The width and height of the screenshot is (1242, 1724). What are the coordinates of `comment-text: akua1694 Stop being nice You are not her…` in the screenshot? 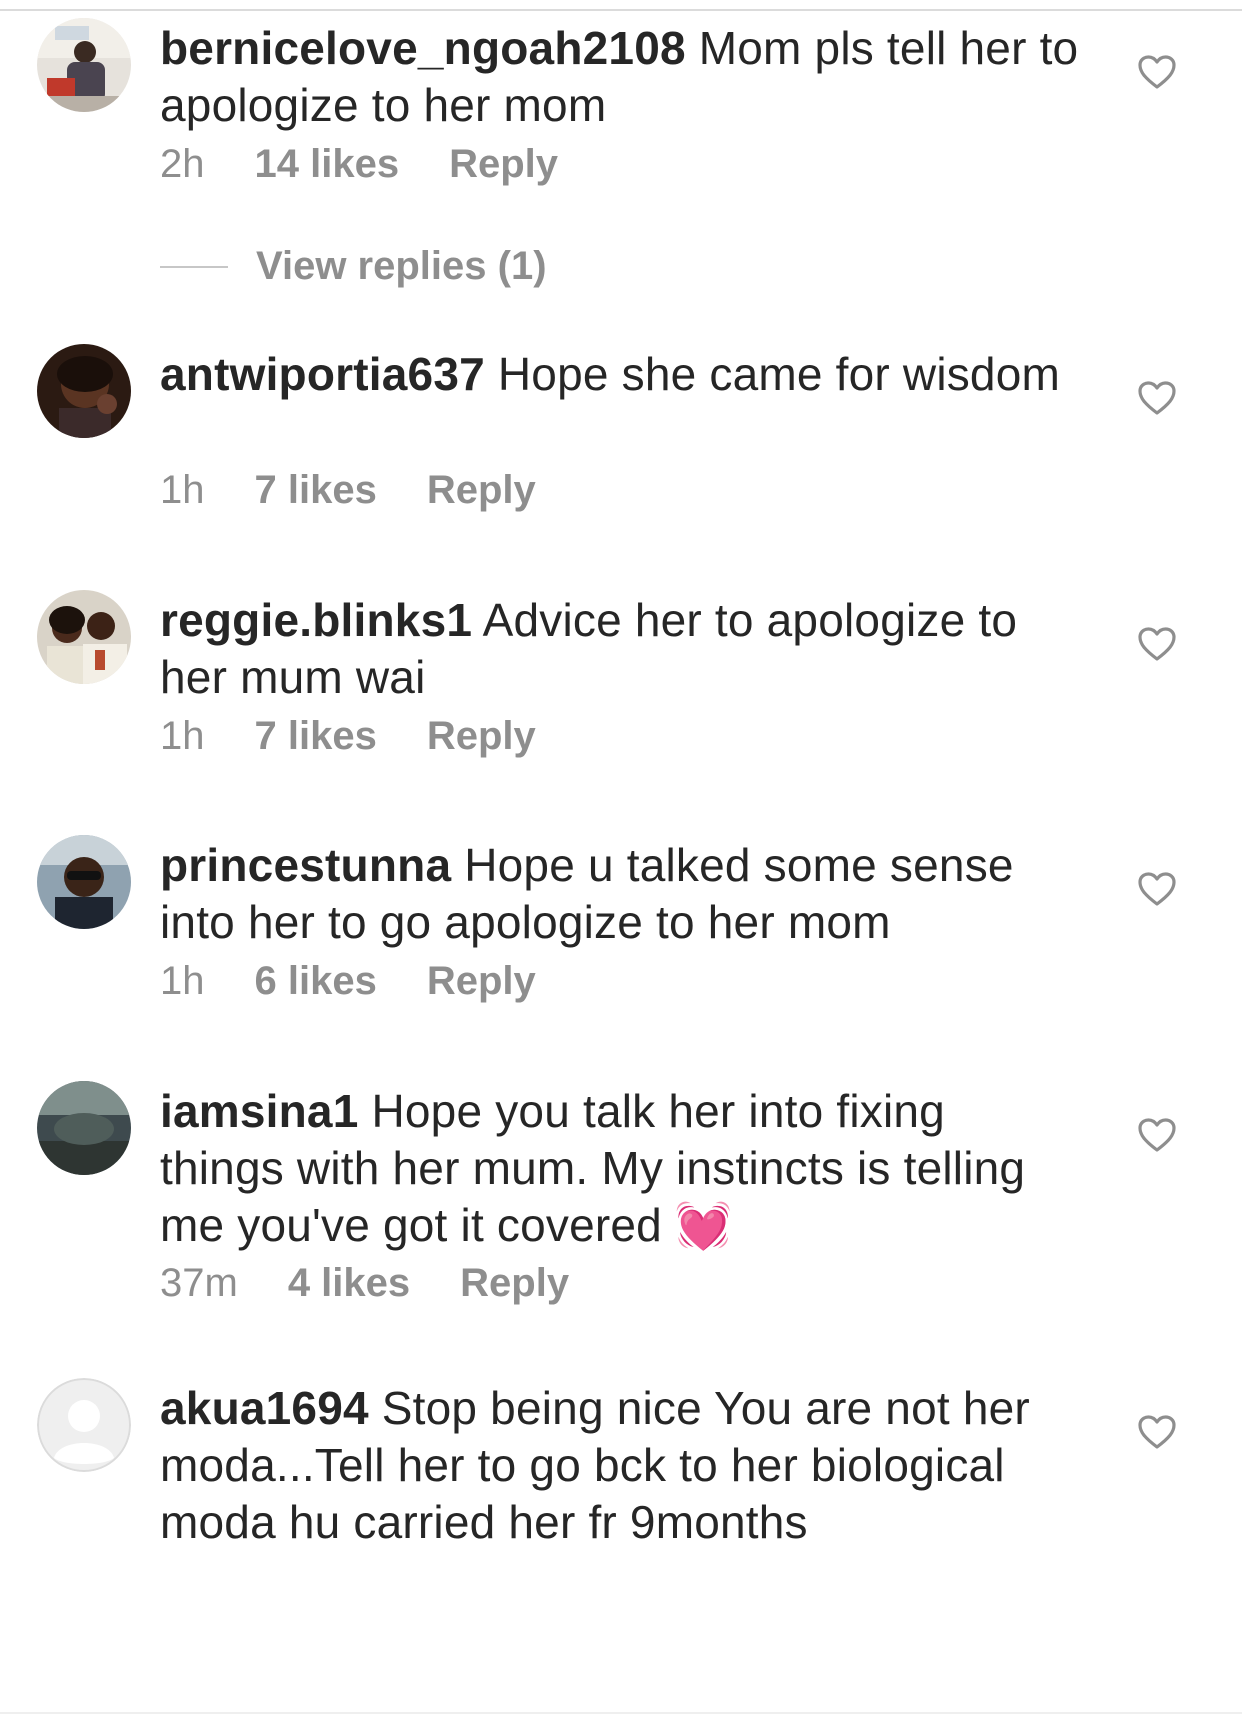 It's located at (620, 1465).